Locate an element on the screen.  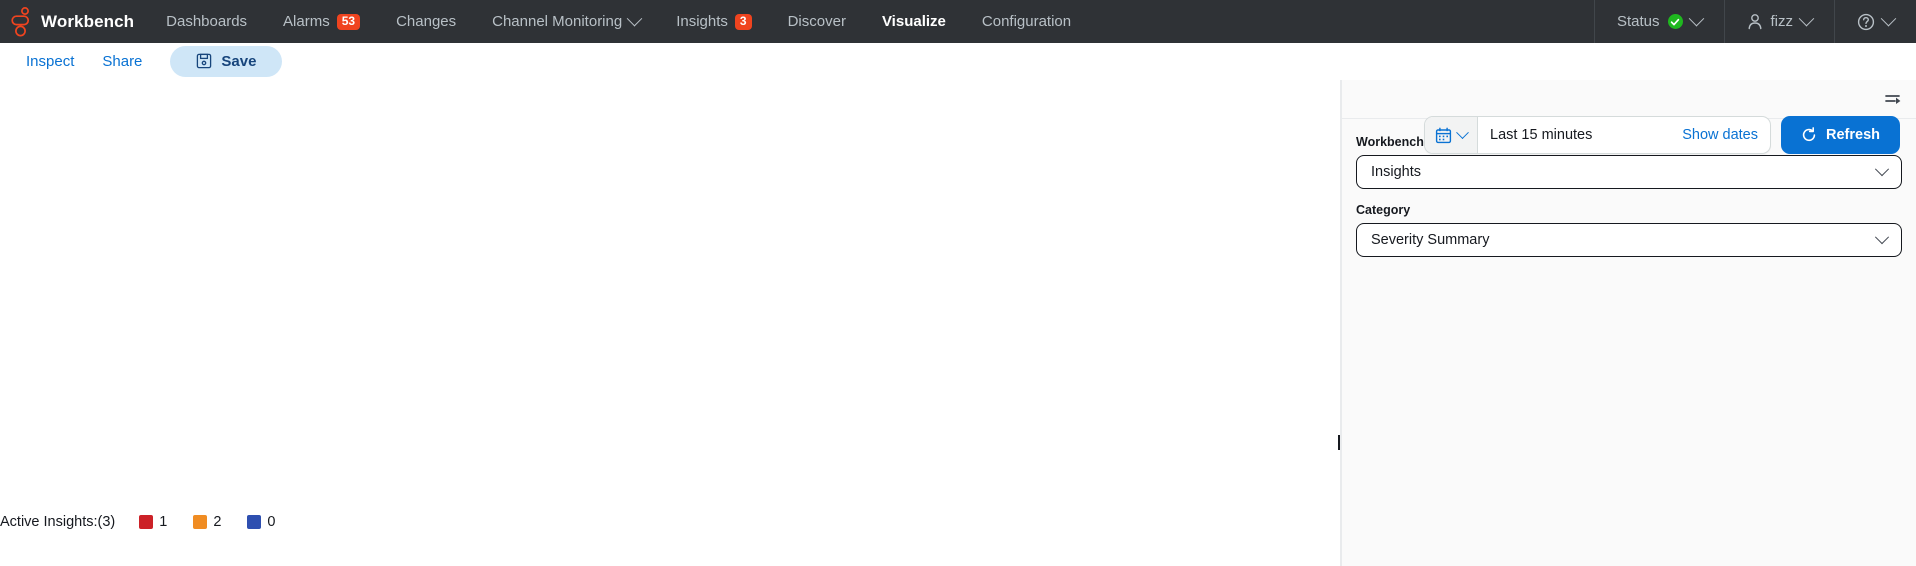
category-value: Severity Summary is located at coordinates (1430, 240).